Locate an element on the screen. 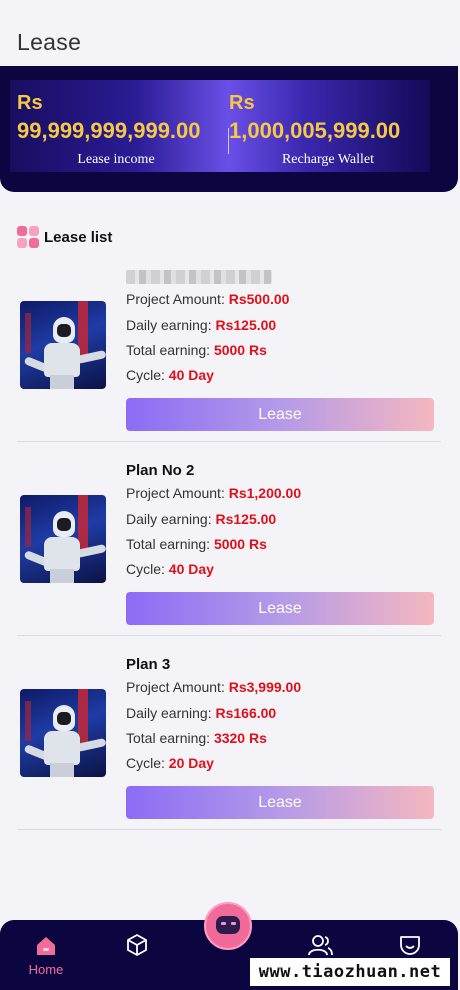 This screenshot has height=990, width=460. project-amount-row: Project Amount: Rs500.00 is located at coordinates (207, 299).